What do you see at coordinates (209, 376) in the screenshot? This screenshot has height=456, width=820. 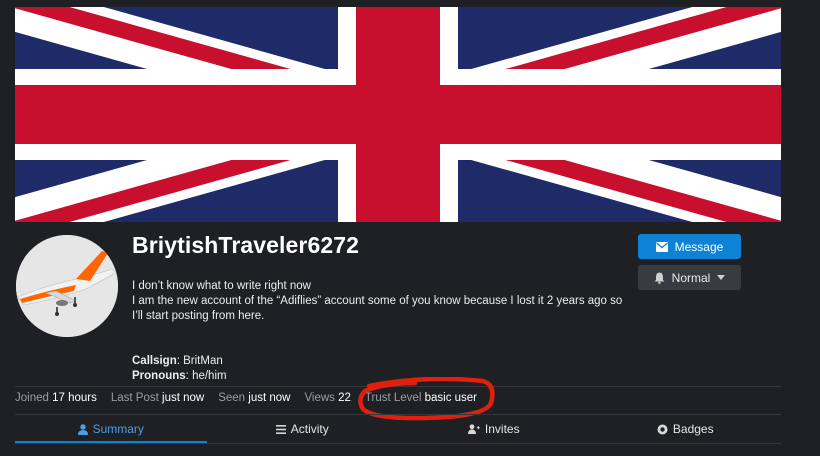 I see `field-value: he/him` at bounding box center [209, 376].